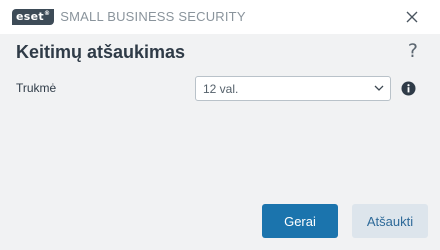 This screenshot has height=250, width=440. I want to click on duration-select-value: 12 val., so click(221, 89).